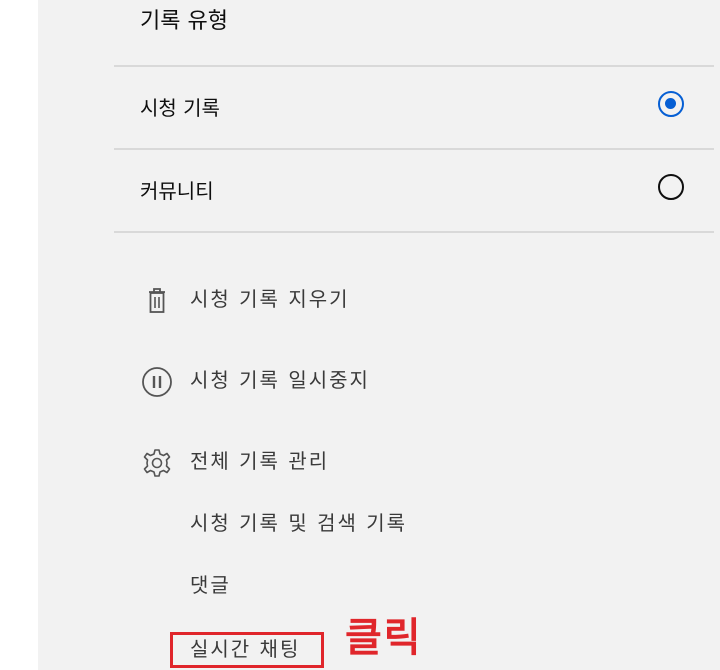  Describe the element at coordinates (19, 335) in the screenshot. I see `page-margin` at that location.